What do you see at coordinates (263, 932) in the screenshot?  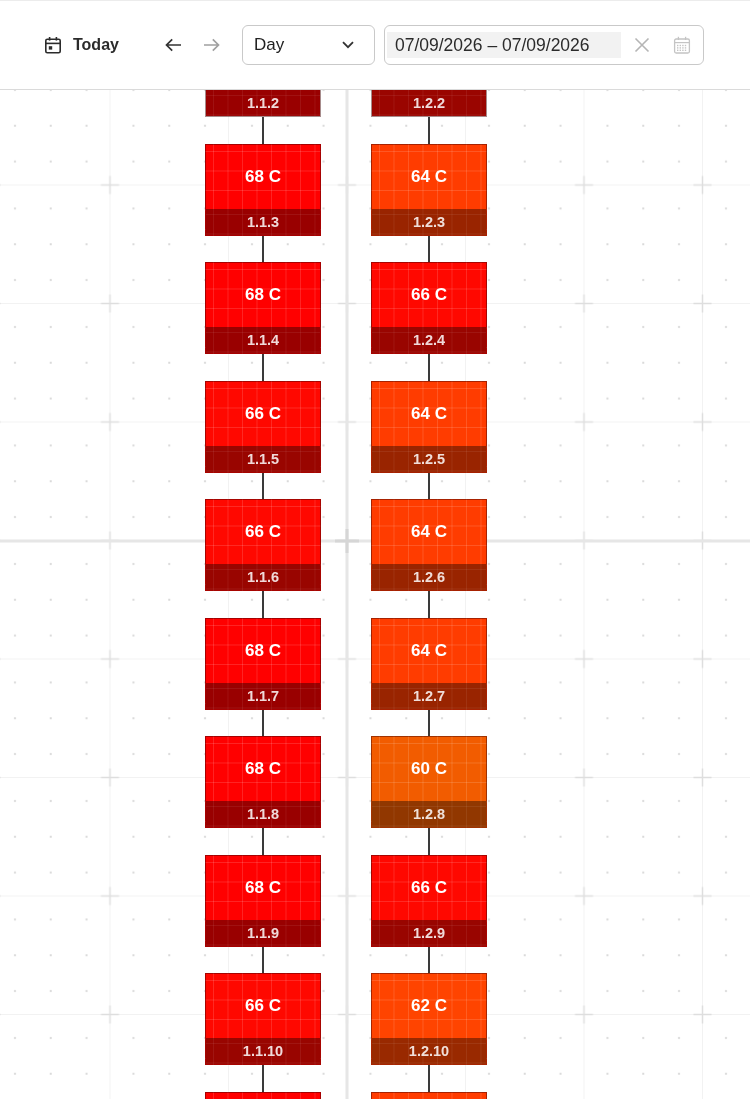 I see `panel-label: 1.1.9` at bounding box center [263, 932].